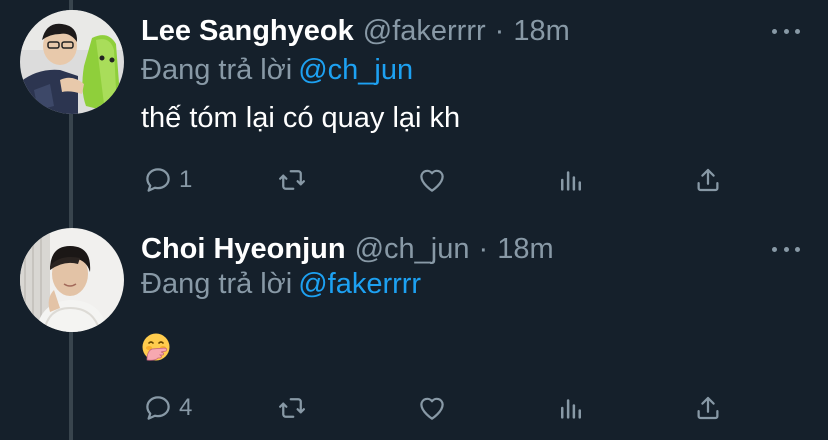 This screenshot has width=828, height=440. Describe the element at coordinates (186, 407) in the screenshot. I see `reply-count: 4` at that location.